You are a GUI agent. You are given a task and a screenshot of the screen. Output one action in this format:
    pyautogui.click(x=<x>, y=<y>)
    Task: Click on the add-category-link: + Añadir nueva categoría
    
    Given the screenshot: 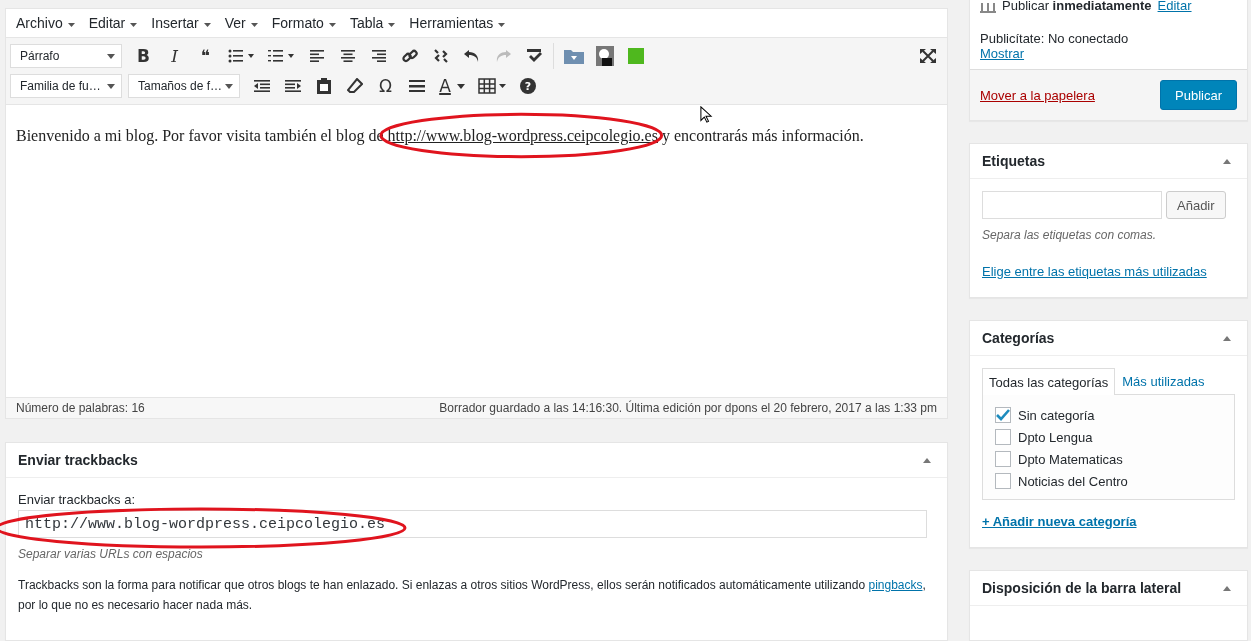 What is the action you would take?
    pyautogui.click(x=1108, y=521)
    